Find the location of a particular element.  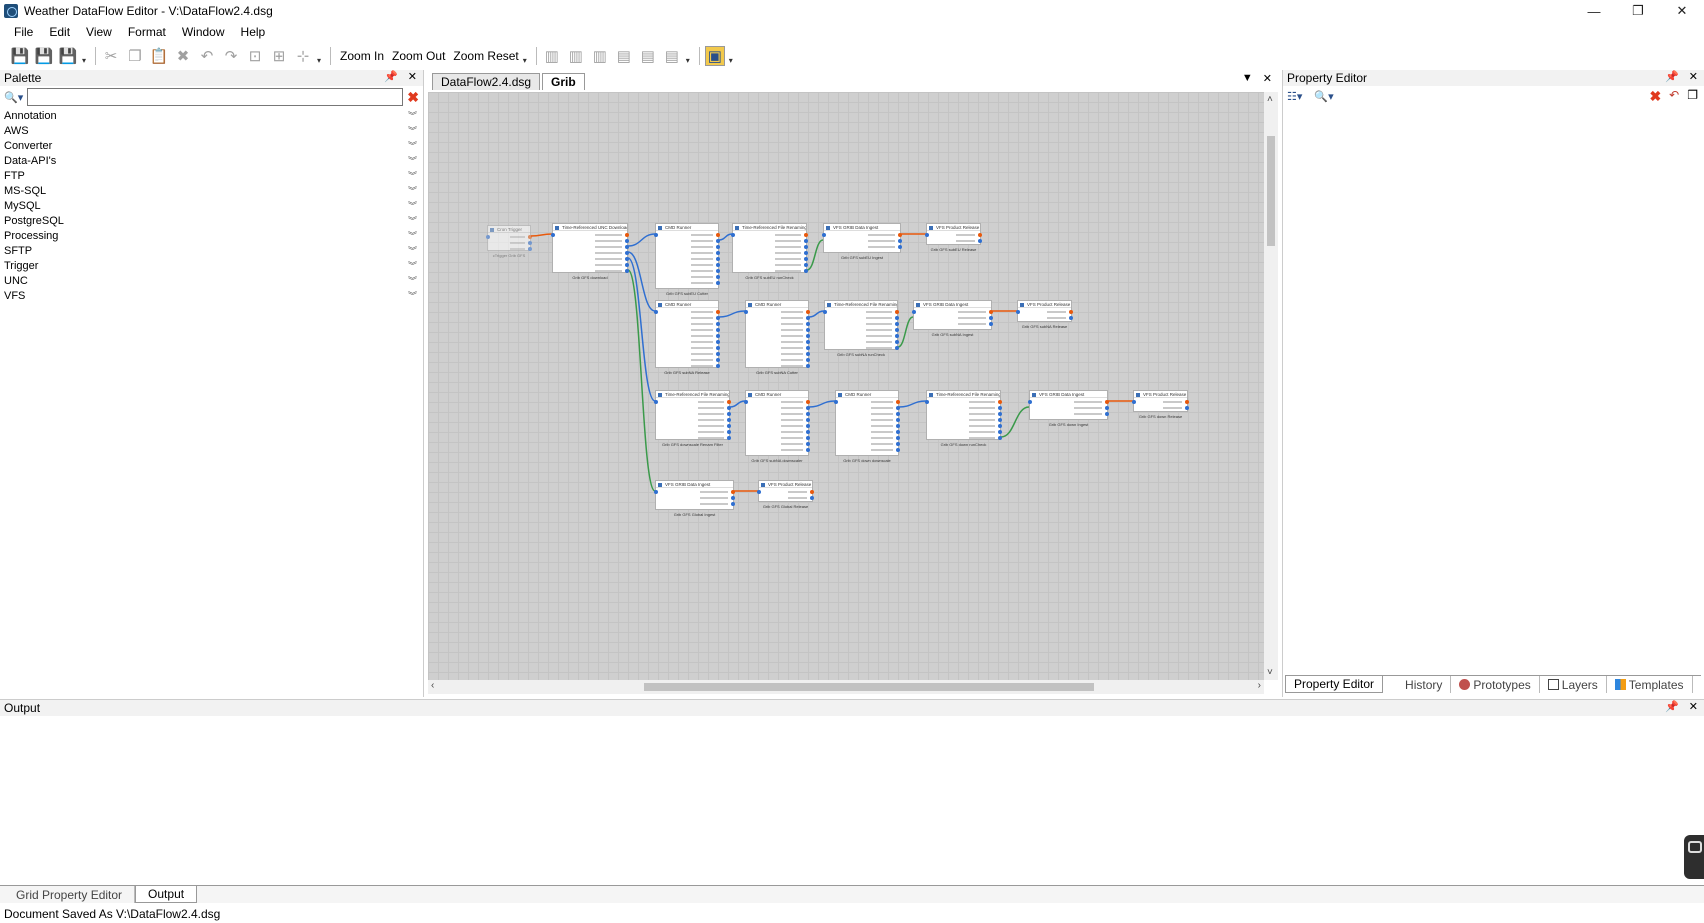

zoom-in-button: Zoom In is located at coordinates (362, 56).